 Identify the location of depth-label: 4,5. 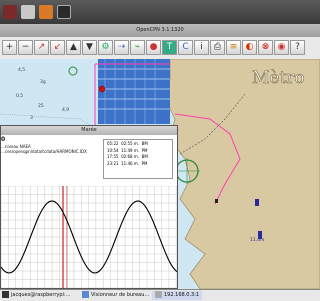
(21, 70).